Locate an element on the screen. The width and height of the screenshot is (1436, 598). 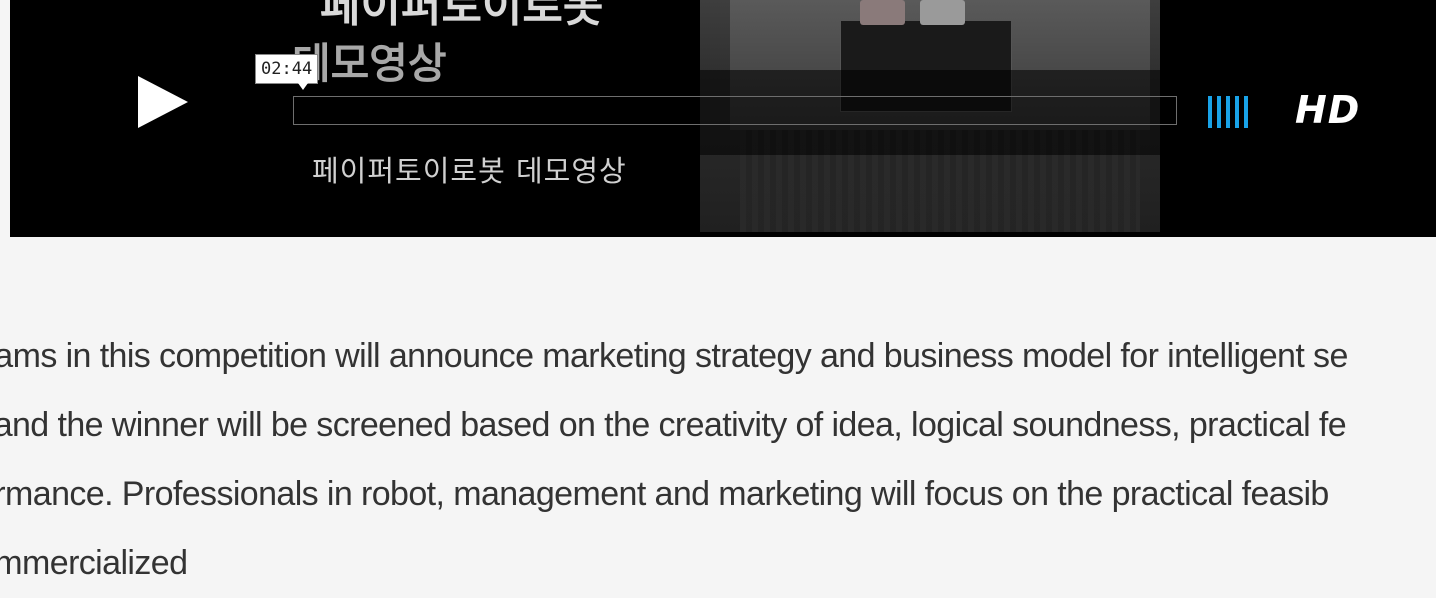
volume-icon is located at coordinates (1228, 112).